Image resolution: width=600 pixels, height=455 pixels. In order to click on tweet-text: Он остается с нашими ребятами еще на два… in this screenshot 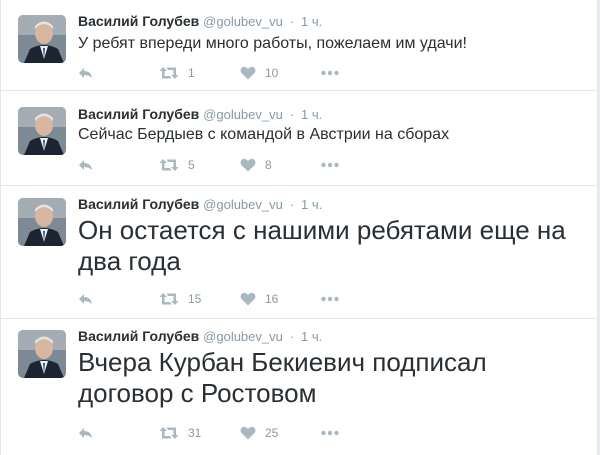, I will do `click(322, 245)`.